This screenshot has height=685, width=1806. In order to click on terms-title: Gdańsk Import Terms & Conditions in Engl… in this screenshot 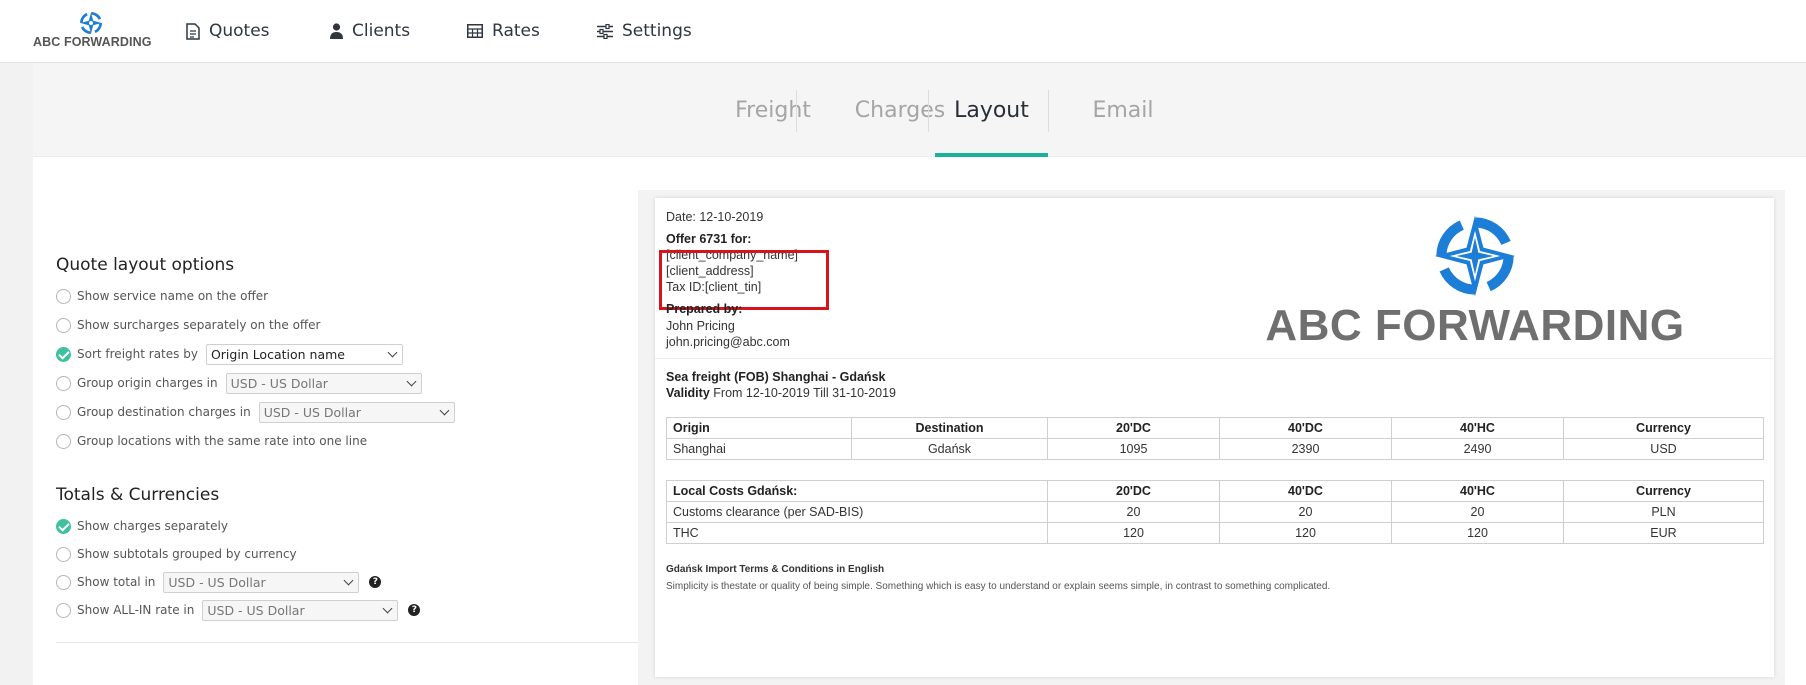, I will do `click(775, 569)`.